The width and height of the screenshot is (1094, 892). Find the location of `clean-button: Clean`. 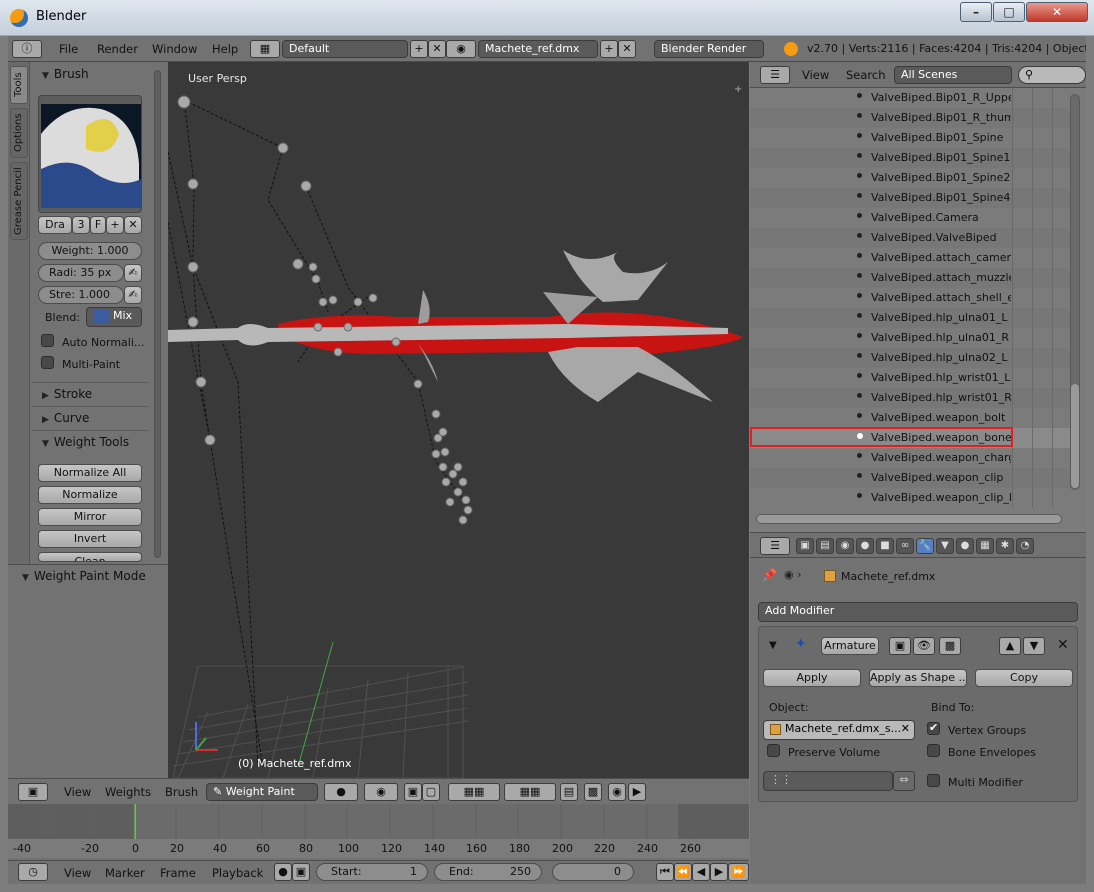

clean-button: Clean is located at coordinates (90, 557).